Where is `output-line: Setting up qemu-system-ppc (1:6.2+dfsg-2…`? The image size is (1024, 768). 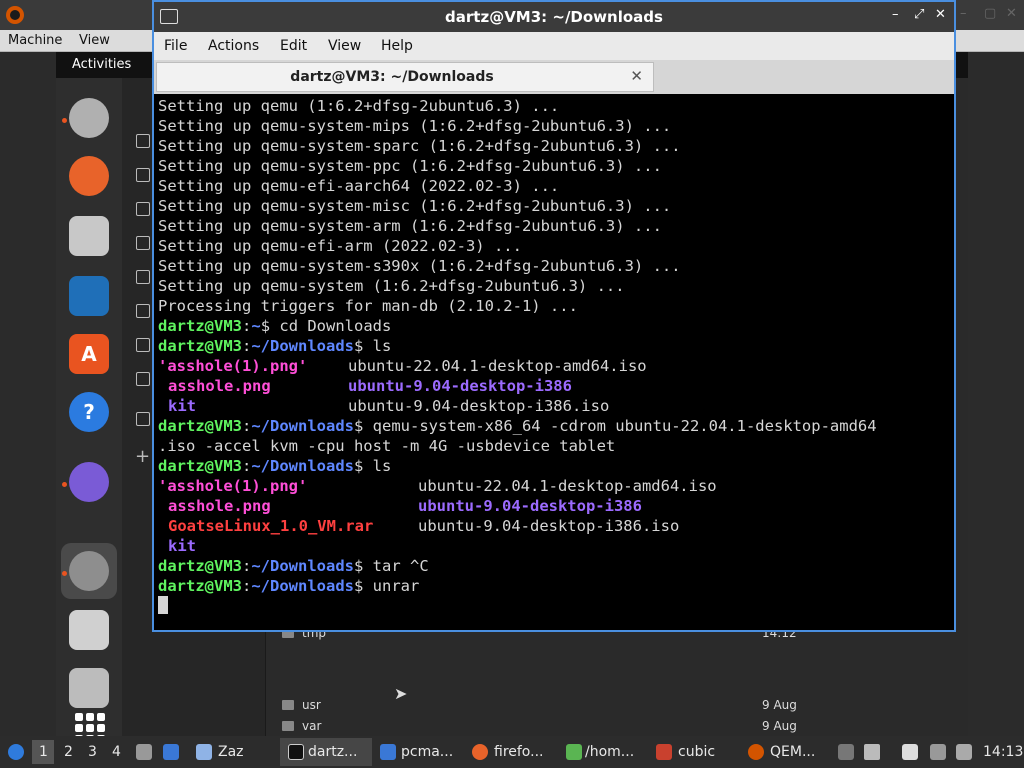
output-line: Setting up qemu-system-ppc (1:6.2+dfsg-2… is located at coordinates (410, 166).